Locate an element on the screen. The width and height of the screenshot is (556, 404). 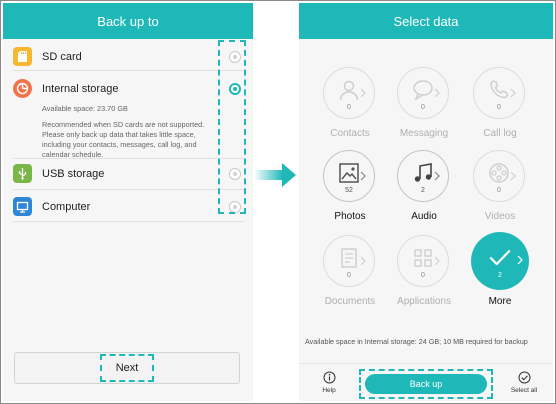
arrow-right-icon is located at coordinates (276, 175).